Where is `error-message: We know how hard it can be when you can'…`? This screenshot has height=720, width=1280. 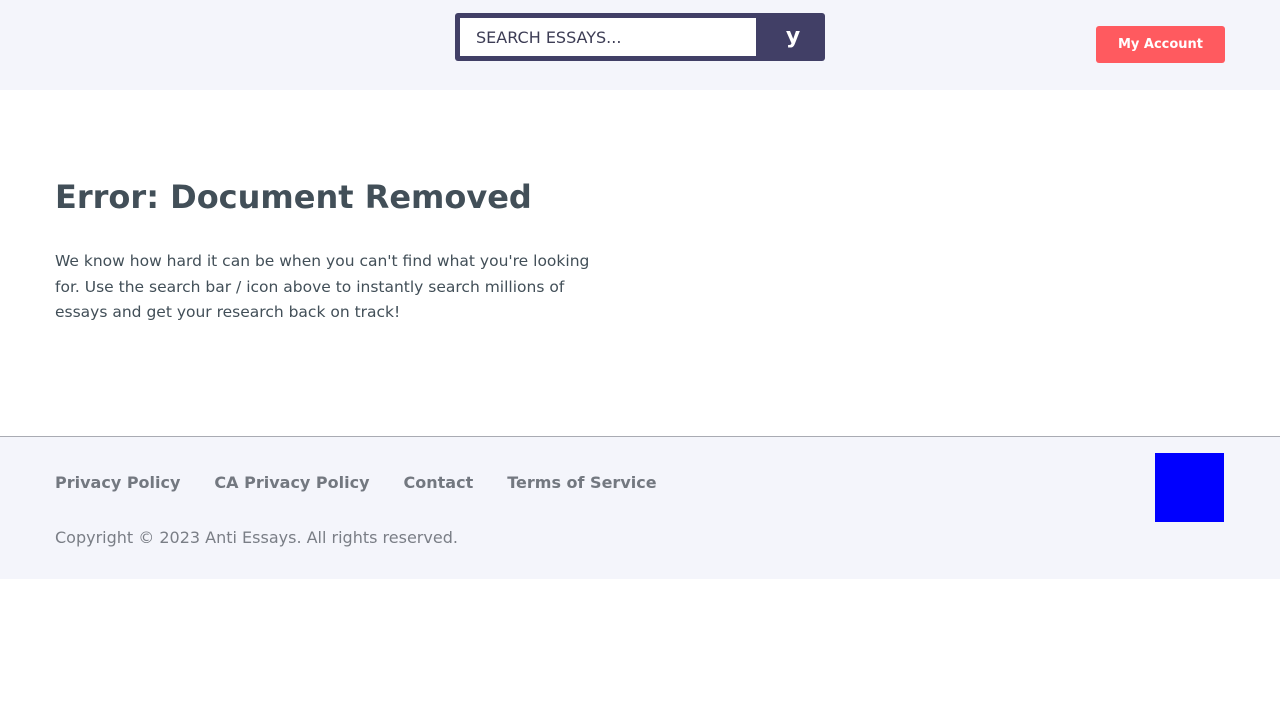
error-message: We know how hard it can be when you can'… is located at coordinates (322, 286).